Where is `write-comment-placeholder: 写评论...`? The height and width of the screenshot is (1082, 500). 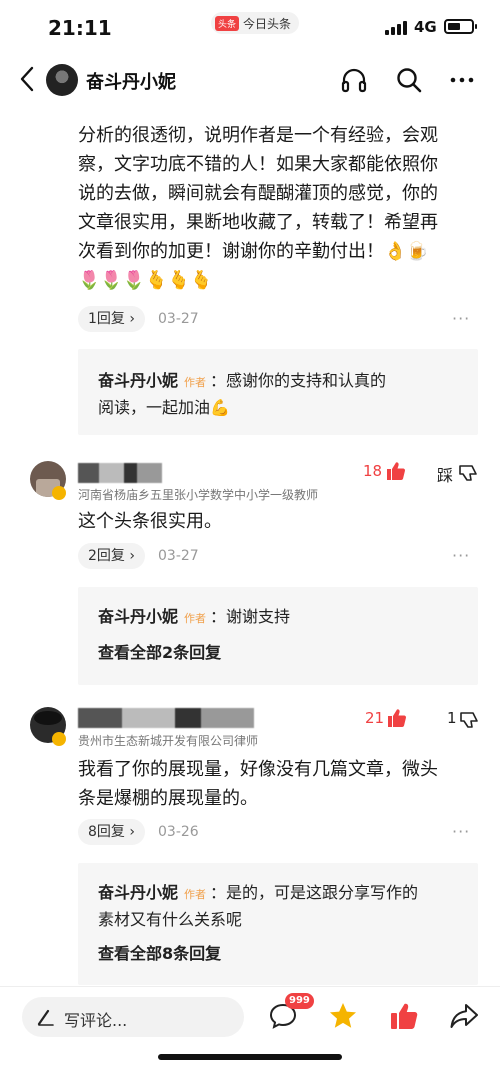 write-comment-placeholder: 写评论... is located at coordinates (96, 1020).